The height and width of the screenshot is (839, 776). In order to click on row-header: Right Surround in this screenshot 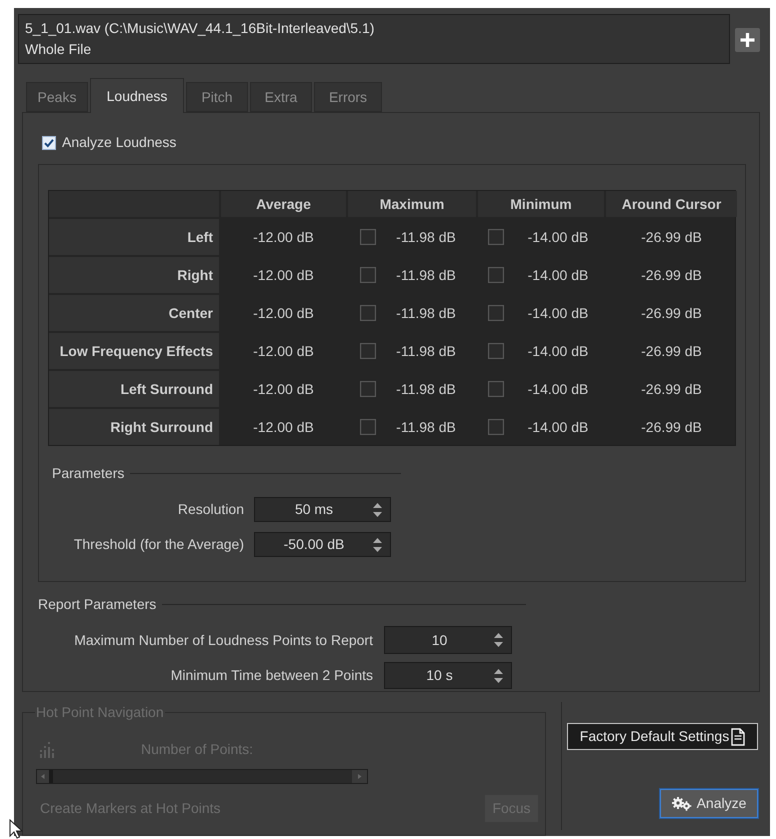, I will do `click(134, 427)`.